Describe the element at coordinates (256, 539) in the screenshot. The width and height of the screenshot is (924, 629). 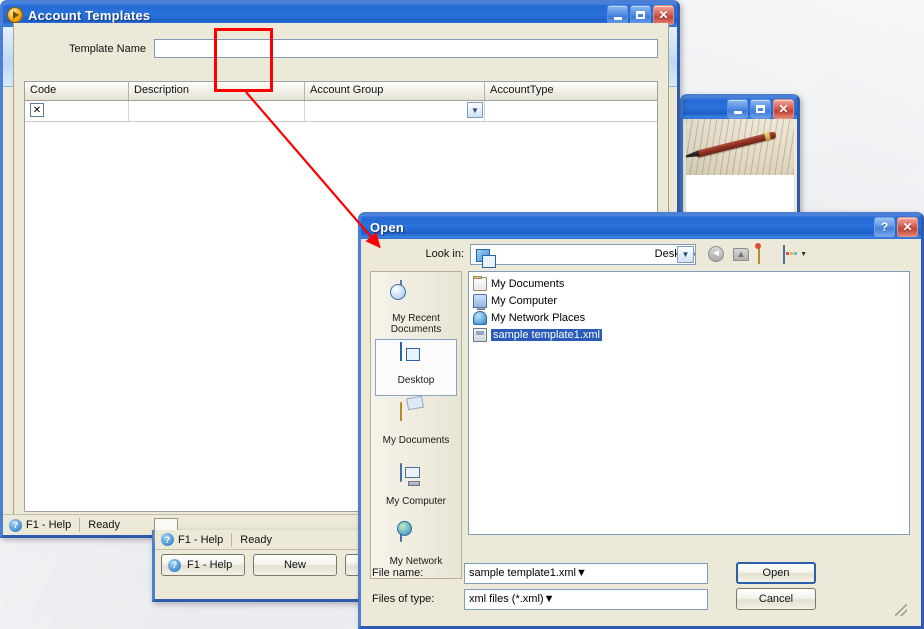
I see `secondary-status-text: Ready` at that location.